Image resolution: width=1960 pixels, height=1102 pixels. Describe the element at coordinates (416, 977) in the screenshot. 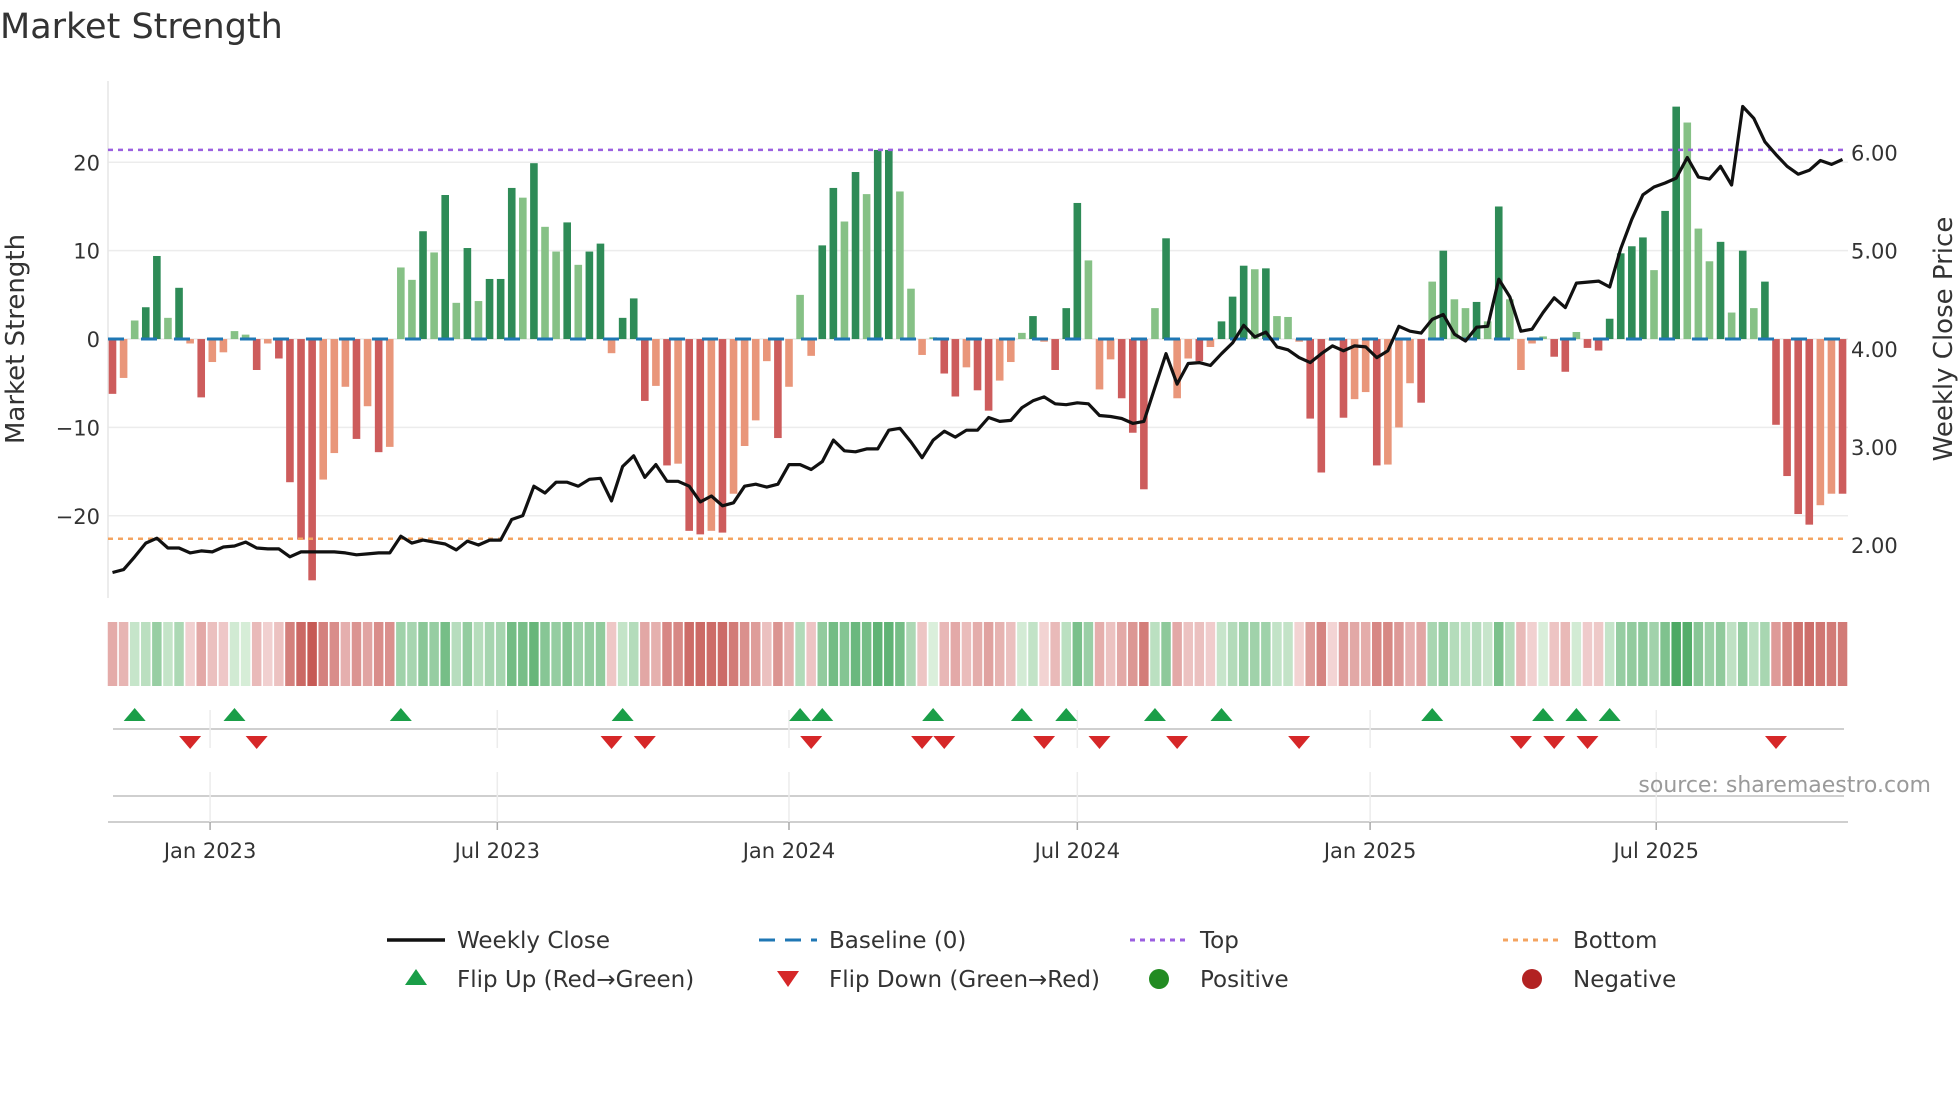

I see `triangle-up-icon` at that location.